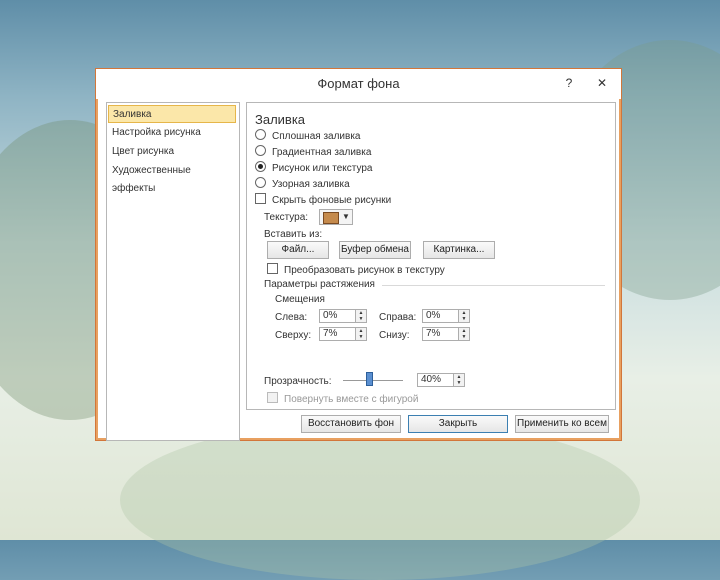  What do you see at coordinates (458, 424) in the screenshot?
I see `close-button: Закрыть` at bounding box center [458, 424].